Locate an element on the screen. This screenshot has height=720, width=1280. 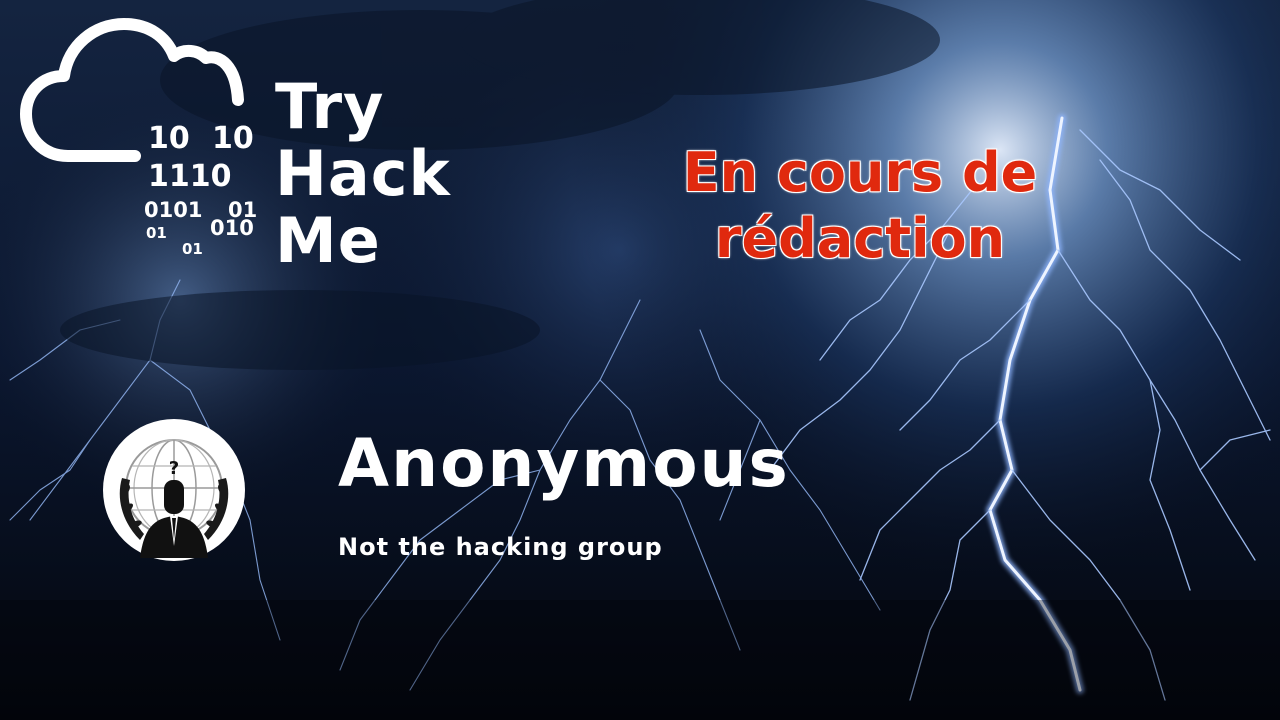
anonymous-emblem-icon: ? is located at coordinates (174, 490).